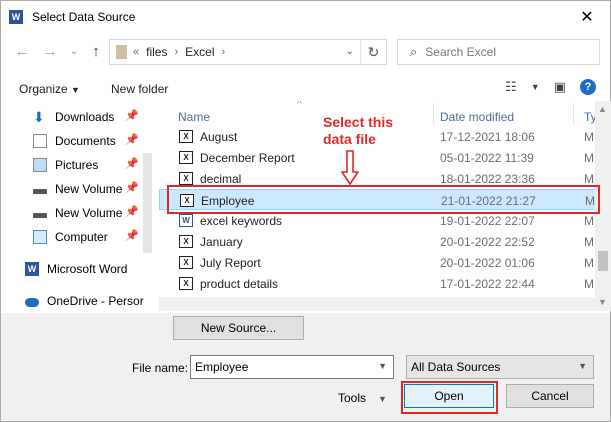 This screenshot has height=422, width=611. What do you see at coordinates (560, 87) in the screenshot?
I see `preview-pane-icon: ▣` at bounding box center [560, 87].